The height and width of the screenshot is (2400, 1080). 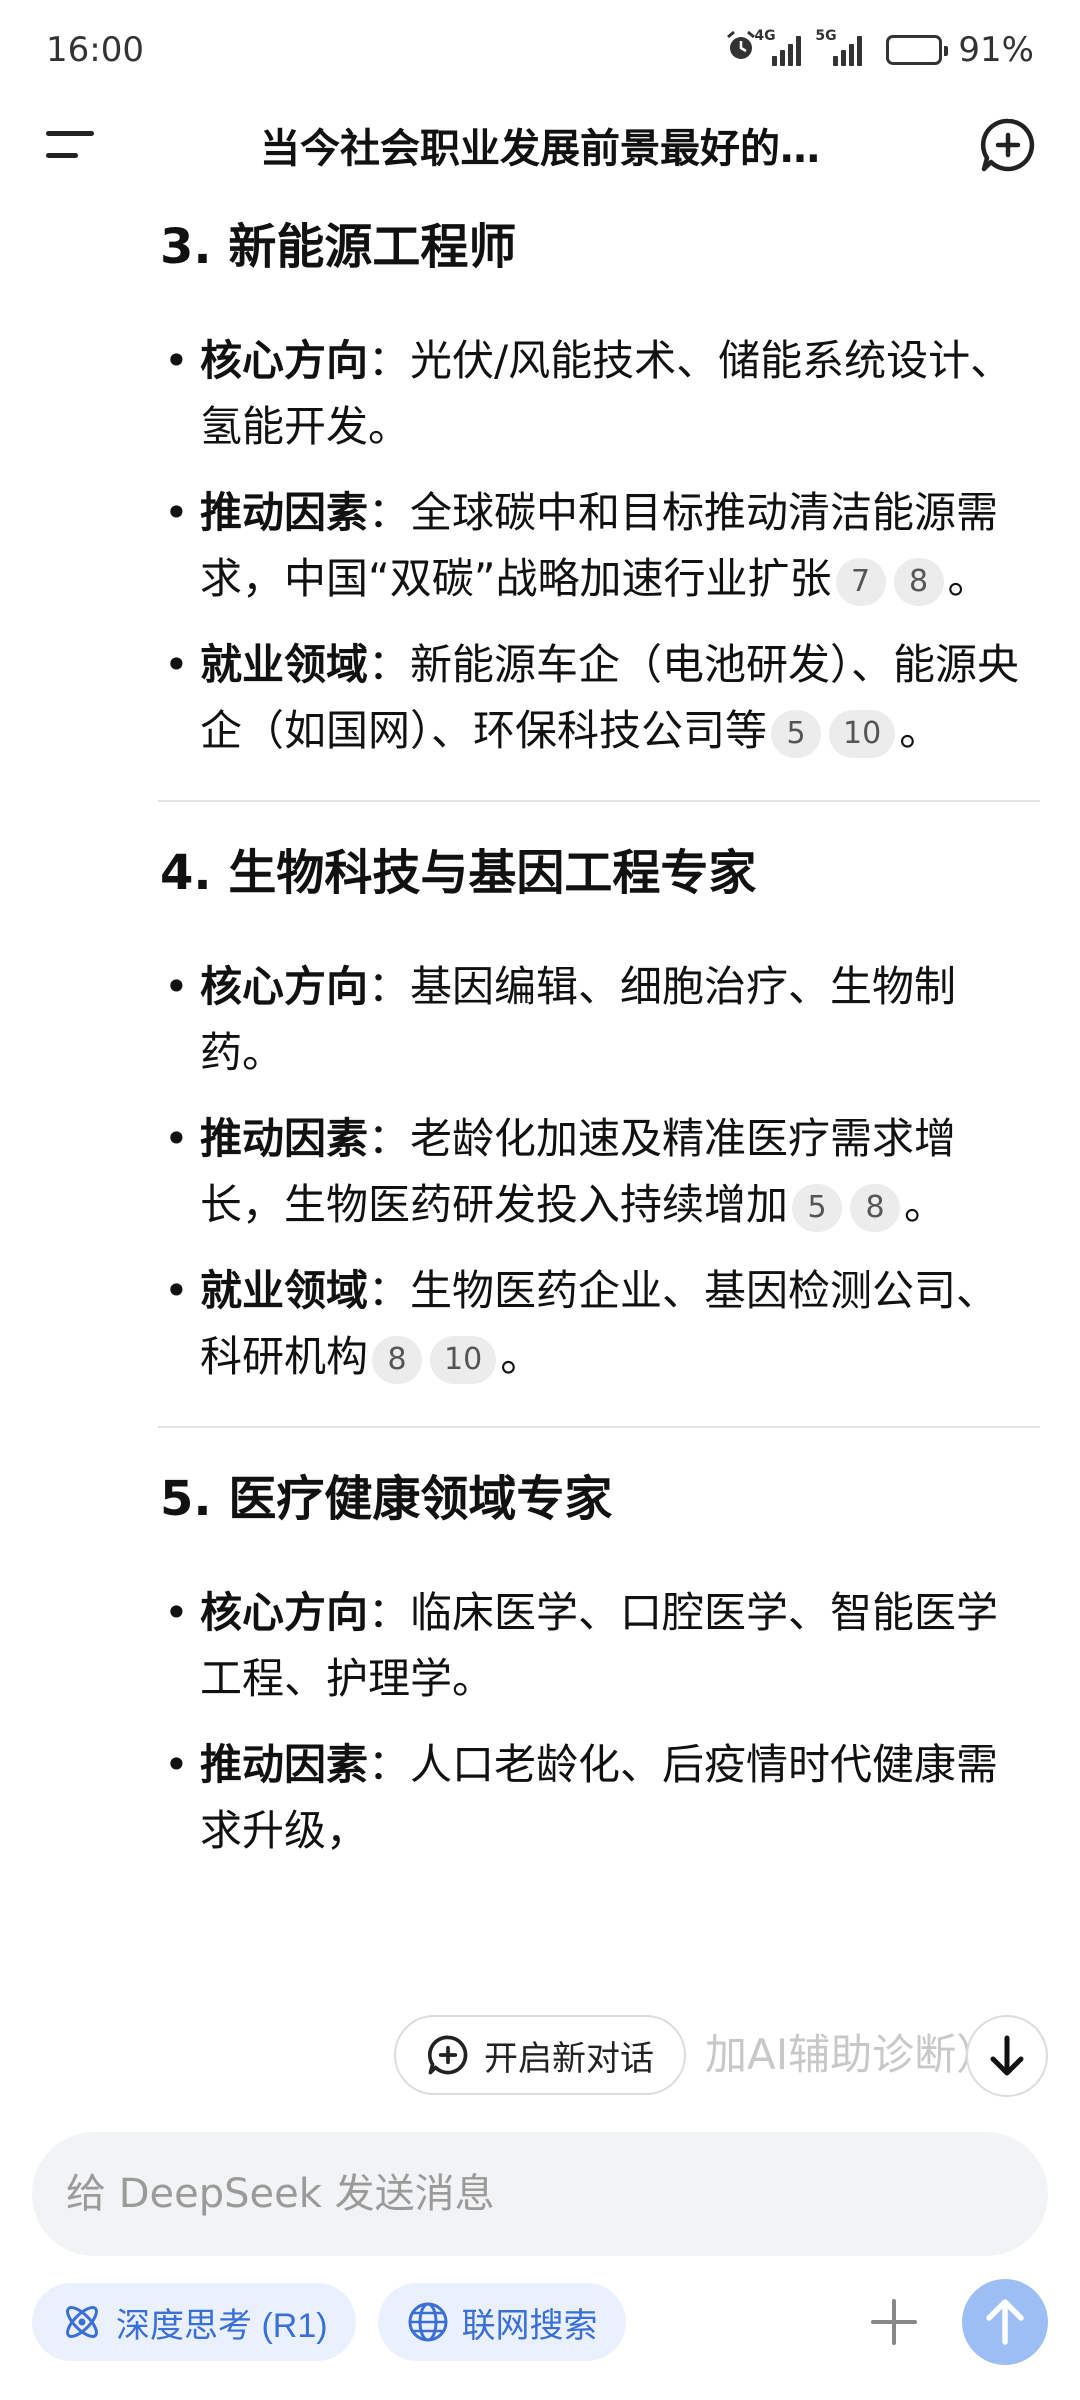 I want to click on bullet-item: 核心方向：光伏/风能技术、储能系统设计、氢能开发。, so click(x=600, y=394).